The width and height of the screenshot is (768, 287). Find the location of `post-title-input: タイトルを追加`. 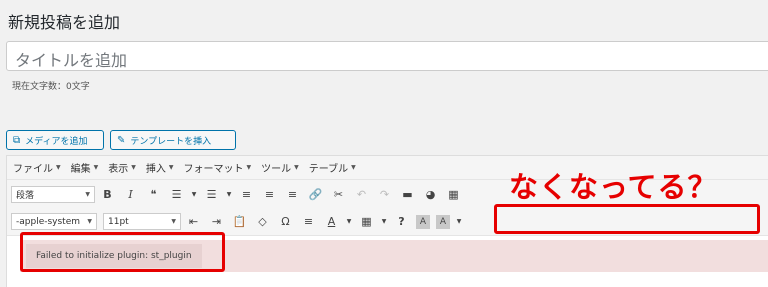

post-title-input: タイトルを追加 is located at coordinates (387, 56).